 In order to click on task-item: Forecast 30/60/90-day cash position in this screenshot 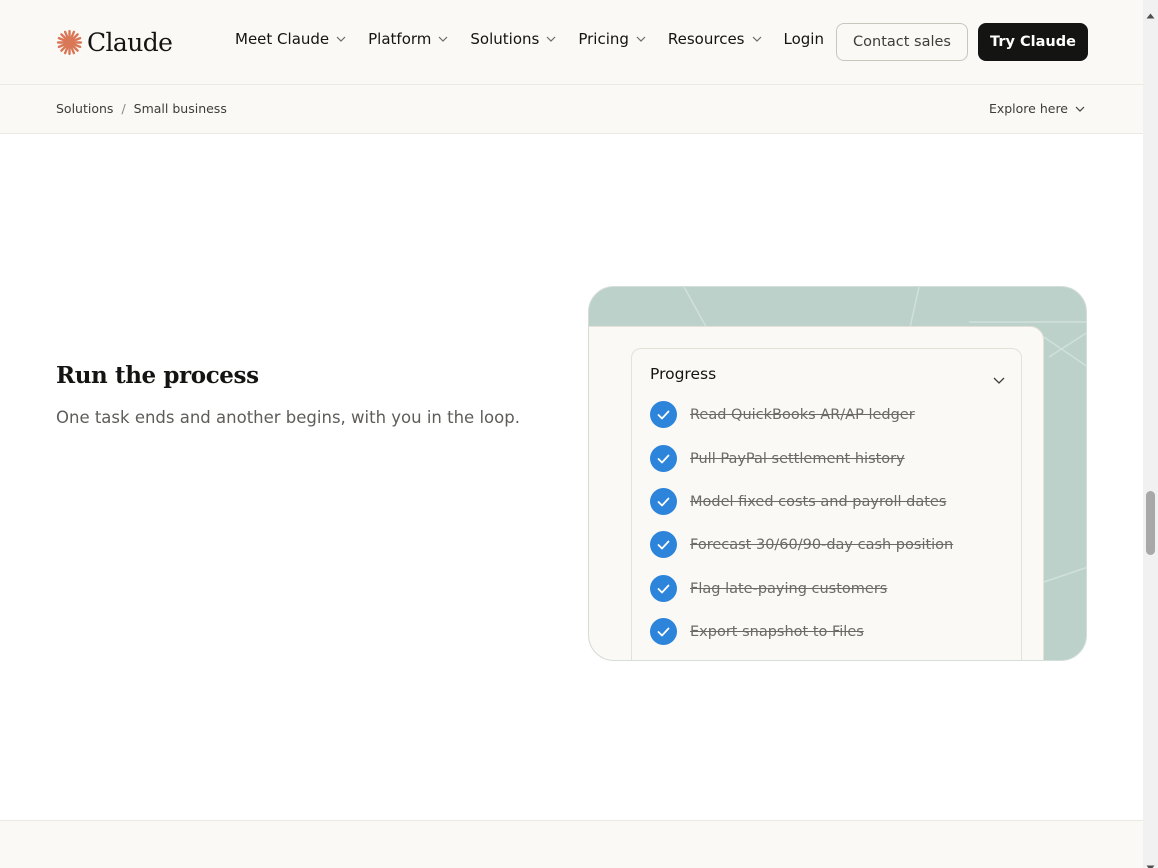, I will do `click(801, 544)`.